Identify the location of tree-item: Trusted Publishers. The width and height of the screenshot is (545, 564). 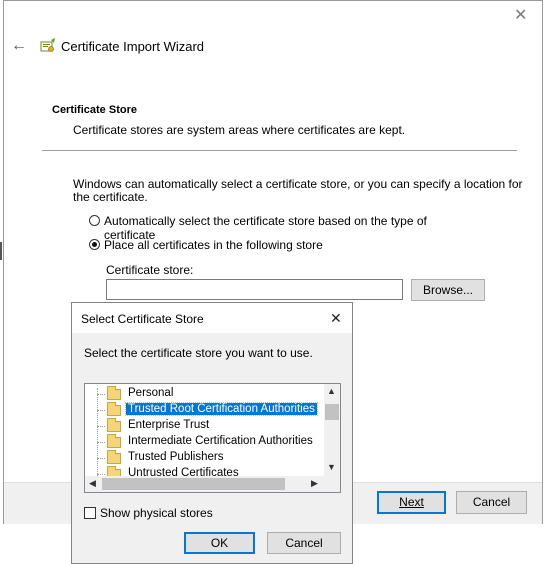
(205, 458).